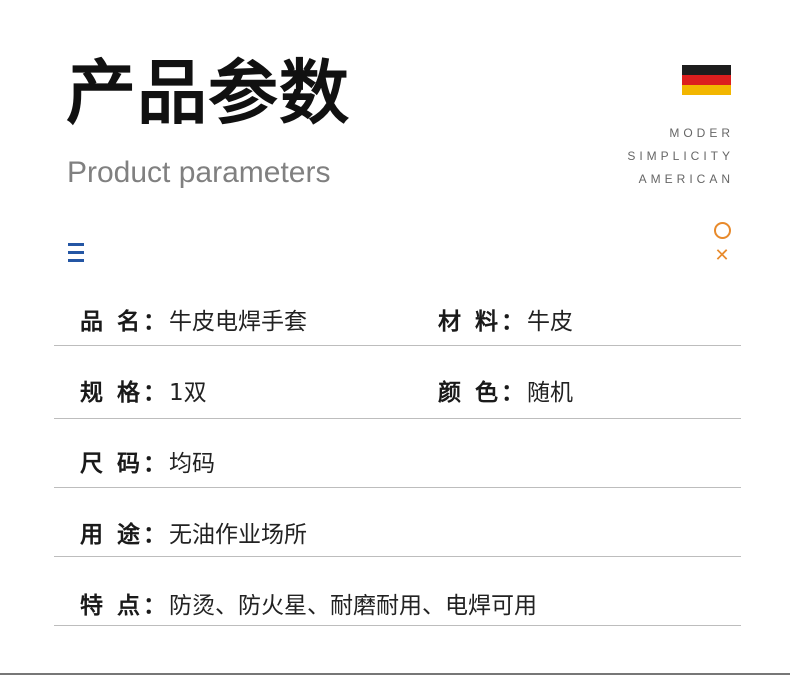 The image size is (790, 675). I want to click on param-label: 用 途：, so click(125, 535).